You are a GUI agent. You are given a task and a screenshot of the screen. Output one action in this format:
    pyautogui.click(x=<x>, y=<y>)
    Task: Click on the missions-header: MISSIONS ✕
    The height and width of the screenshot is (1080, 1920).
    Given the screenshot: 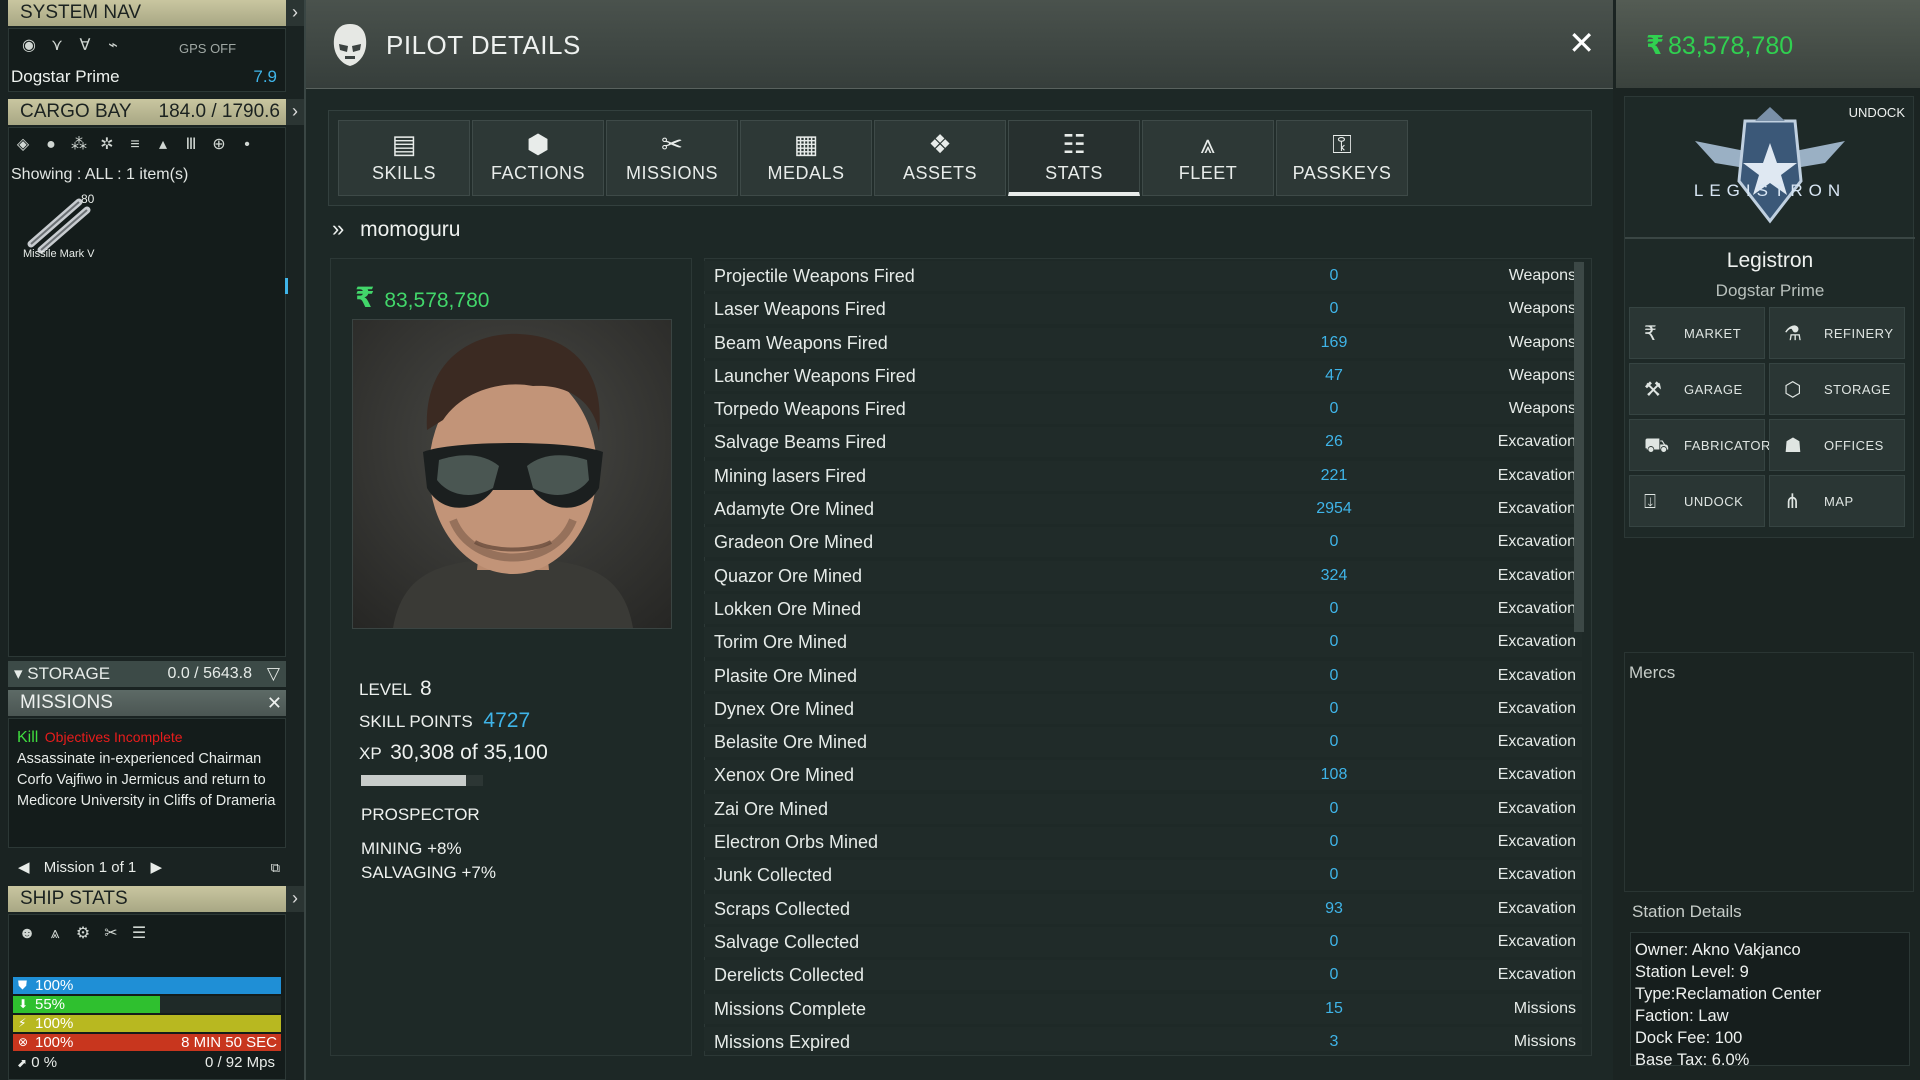 What is the action you would take?
    pyautogui.click(x=147, y=703)
    